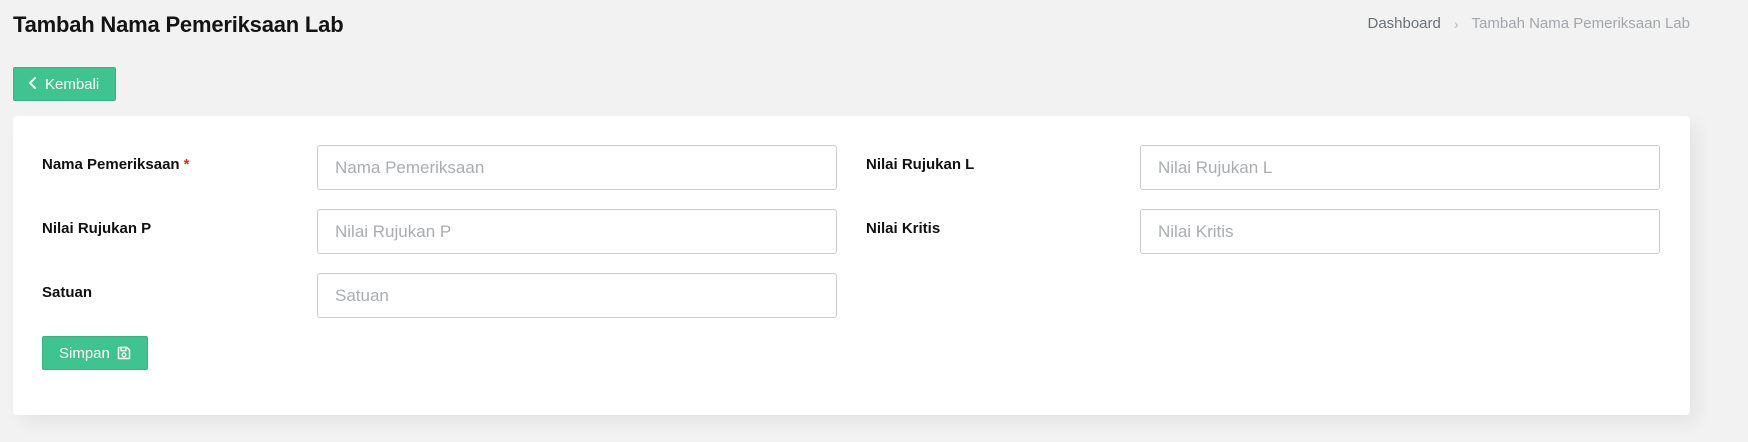  I want to click on back-button-label: Kembali, so click(72, 84).